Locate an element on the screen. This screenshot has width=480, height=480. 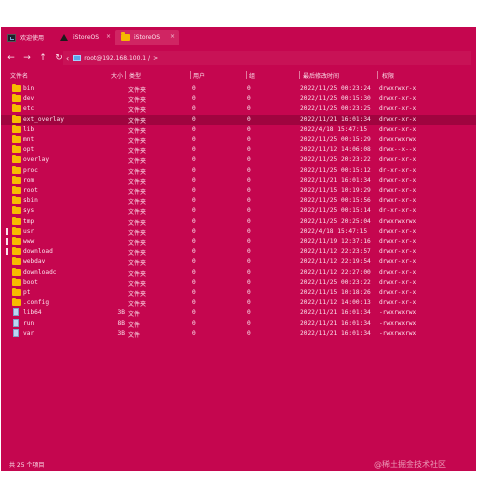
table-row: proc 文件夹 0 0 2022/11/25 00:15:12 dr-xr-xr-x is located at coordinates (238, 170).